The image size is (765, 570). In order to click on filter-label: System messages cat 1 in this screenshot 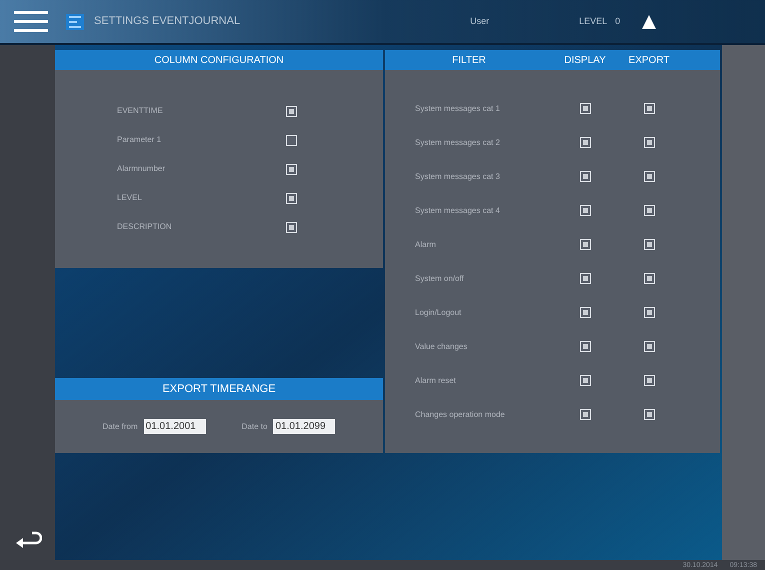, I will do `click(457, 108)`.